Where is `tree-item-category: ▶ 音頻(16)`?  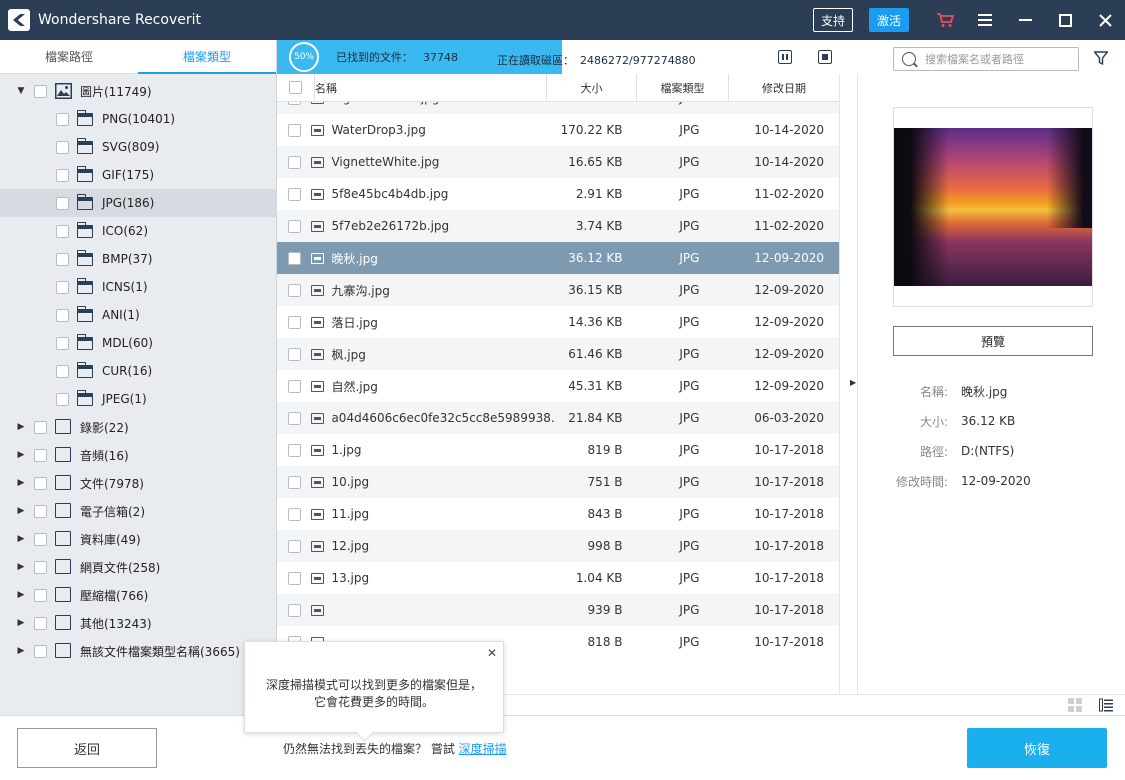
tree-item-category: ▶ 音頻(16) is located at coordinates (138, 455).